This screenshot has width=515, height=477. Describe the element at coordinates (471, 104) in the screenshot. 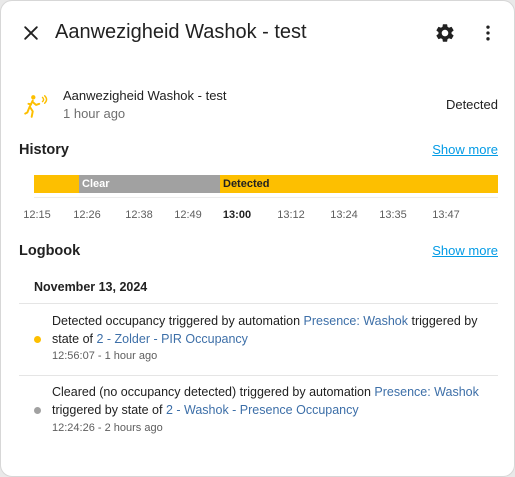

I see `entity-state: Detected` at that location.